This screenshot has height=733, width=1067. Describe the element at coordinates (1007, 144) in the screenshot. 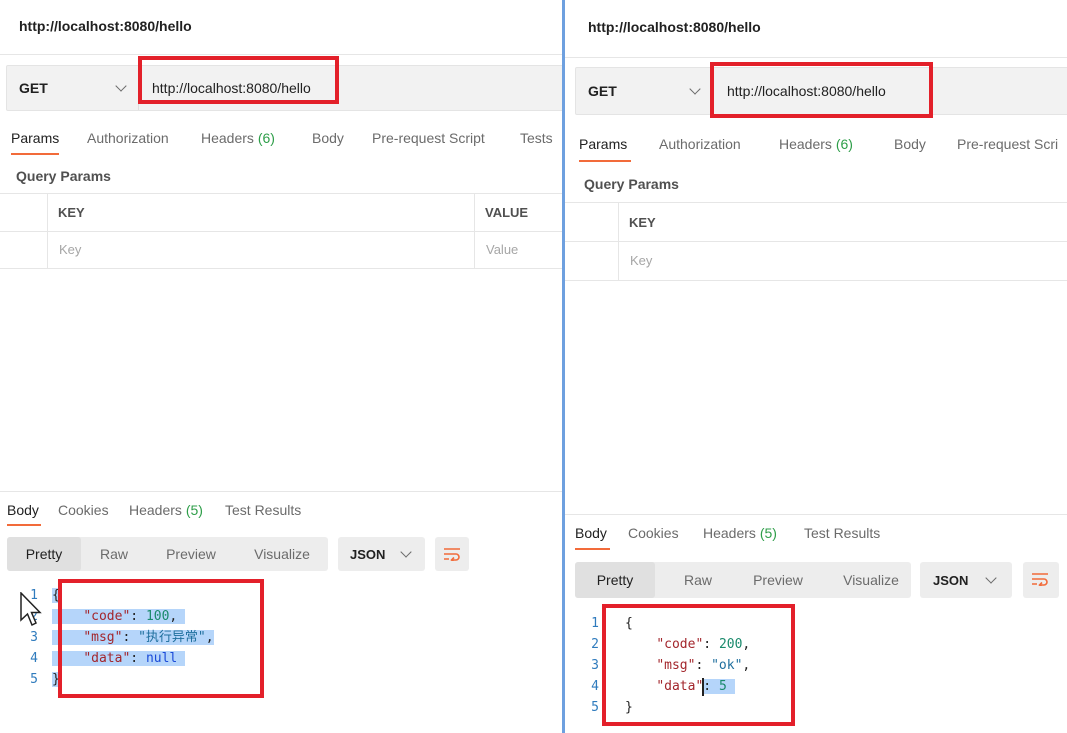

I see `tab-pre-request-script: Pre-request Scri` at that location.